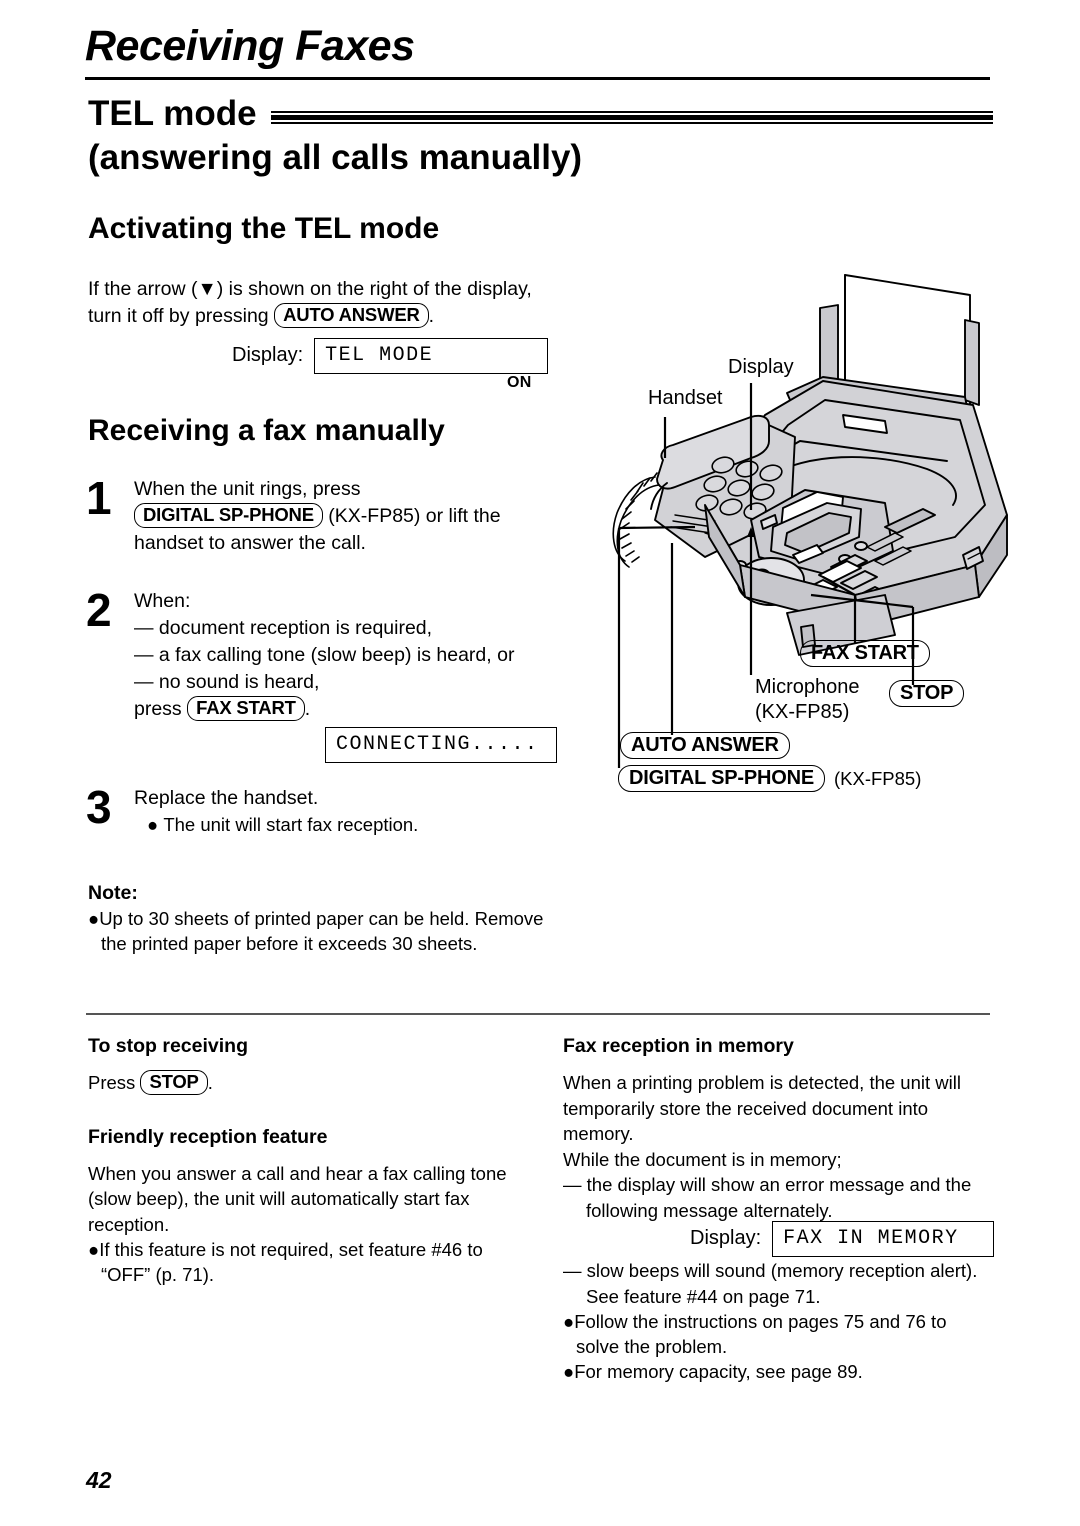 This screenshot has height=1526, width=1080. Describe the element at coordinates (540, 137) in the screenshot. I see `section-title: TEL mode (answering all calls manually)` at that location.